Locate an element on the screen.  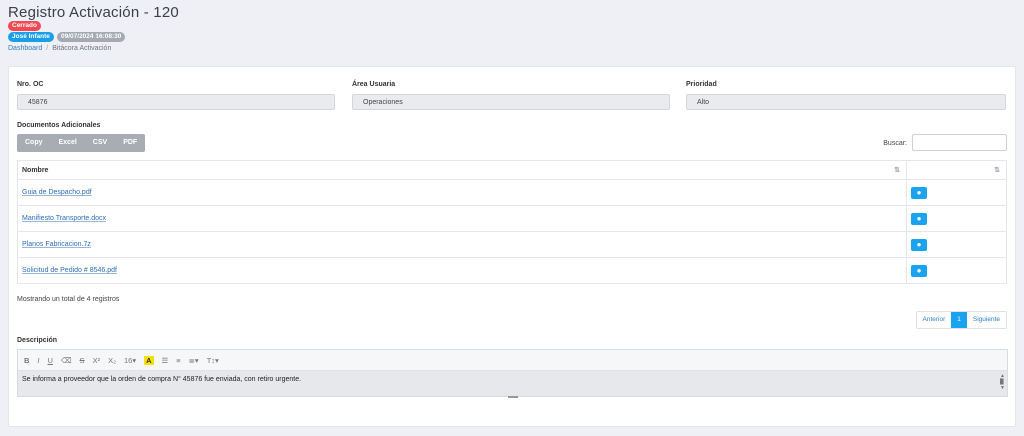
csv-button: CSV is located at coordinates (100, 143).